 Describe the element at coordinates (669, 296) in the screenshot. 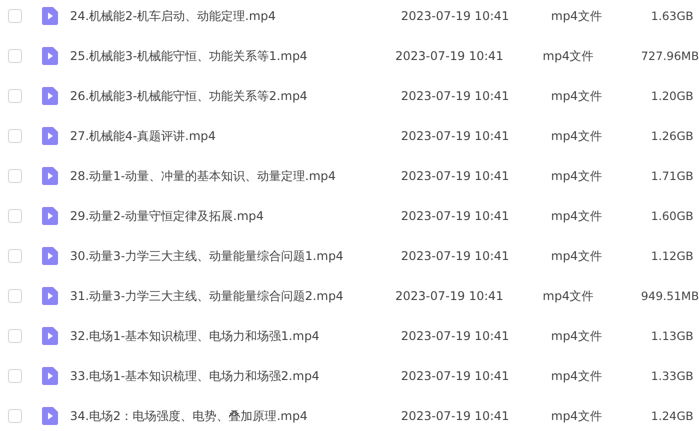

I see `file-size: 949.51MB` at that location.